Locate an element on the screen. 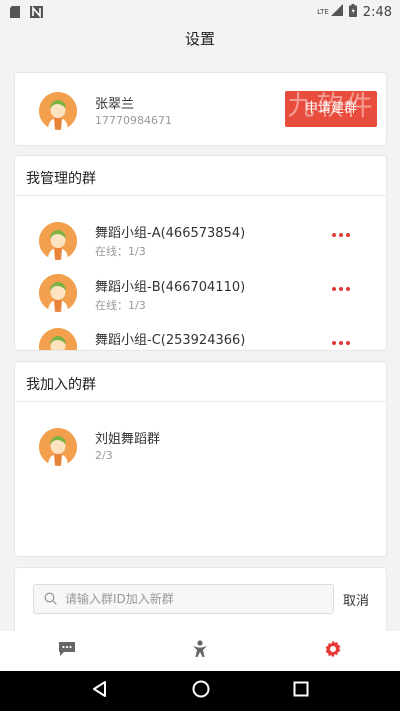 This screenshot has height=711, width=400. group-row: 舞蹈小组-C(253924366) is located at coordinates (200, 333).